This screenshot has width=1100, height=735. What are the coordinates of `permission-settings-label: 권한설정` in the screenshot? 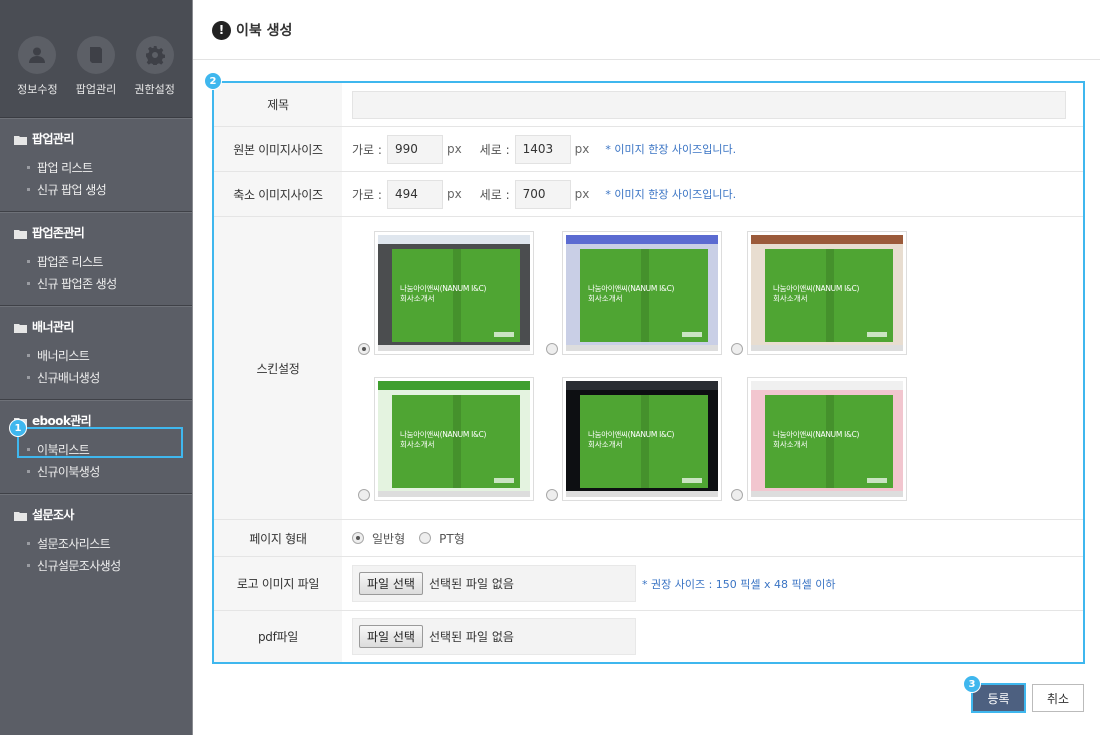 It's located at (154, 89).